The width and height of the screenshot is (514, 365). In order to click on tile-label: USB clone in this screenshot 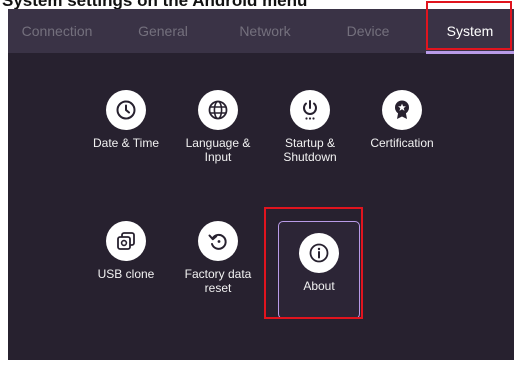, I will do `click(126, 274)`.